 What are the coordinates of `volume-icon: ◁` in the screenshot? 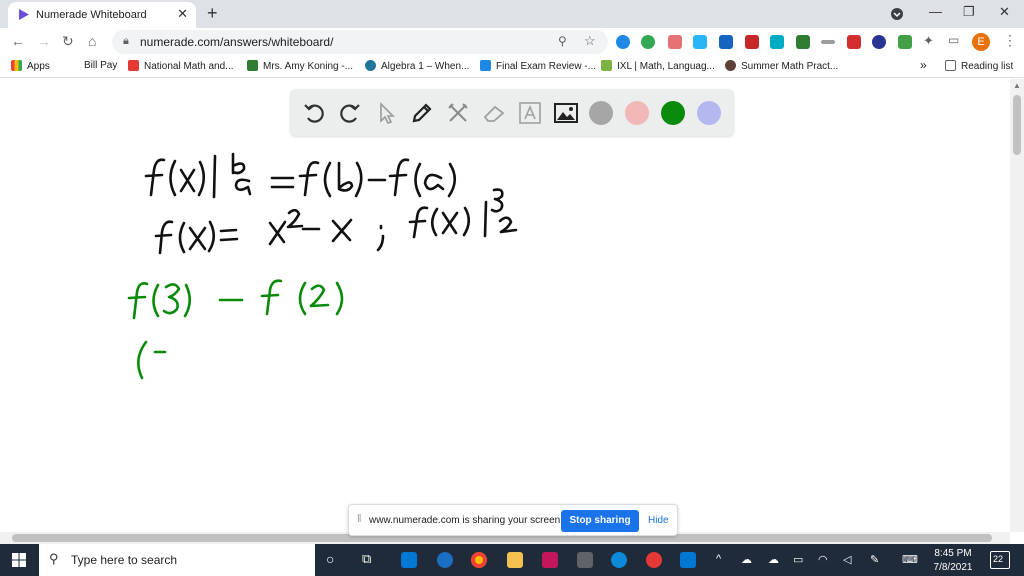 It's located at (847, 559).